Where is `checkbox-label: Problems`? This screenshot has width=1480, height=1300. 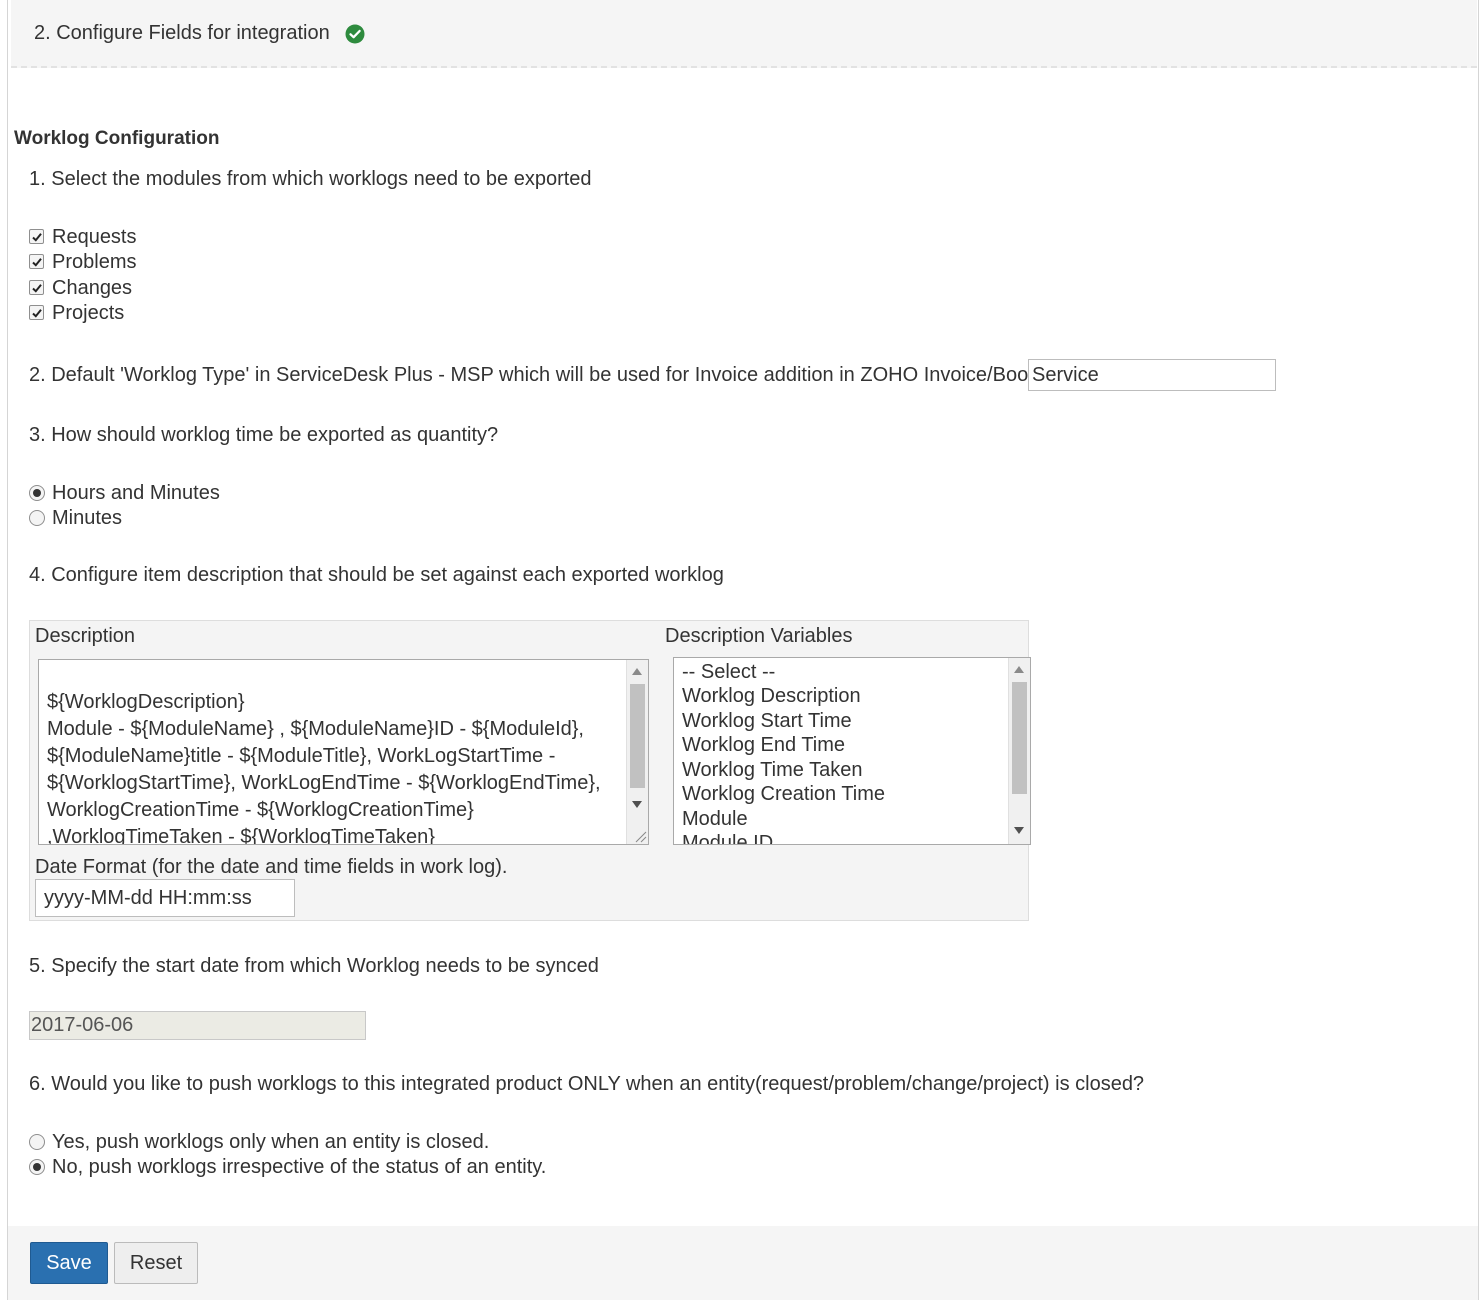
checkbox-label: Problems is located at coordinates (94, 262).